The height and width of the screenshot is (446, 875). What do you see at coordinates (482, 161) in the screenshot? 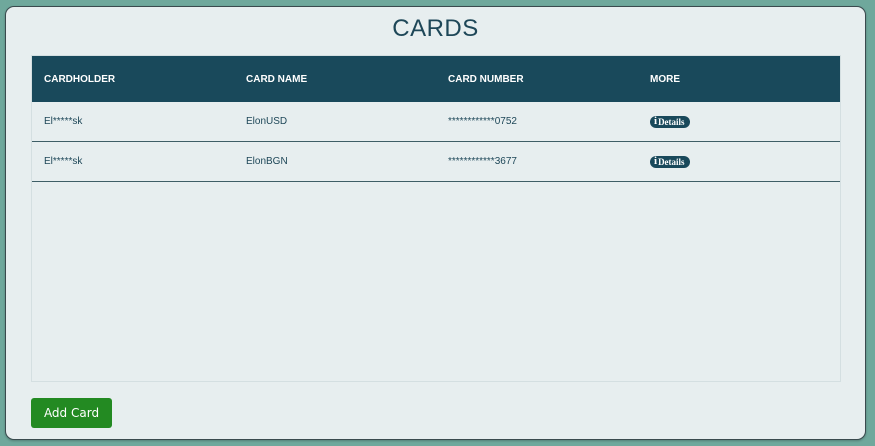
I see `card-number-cell: ************3677` at bounding box center [482, 161].